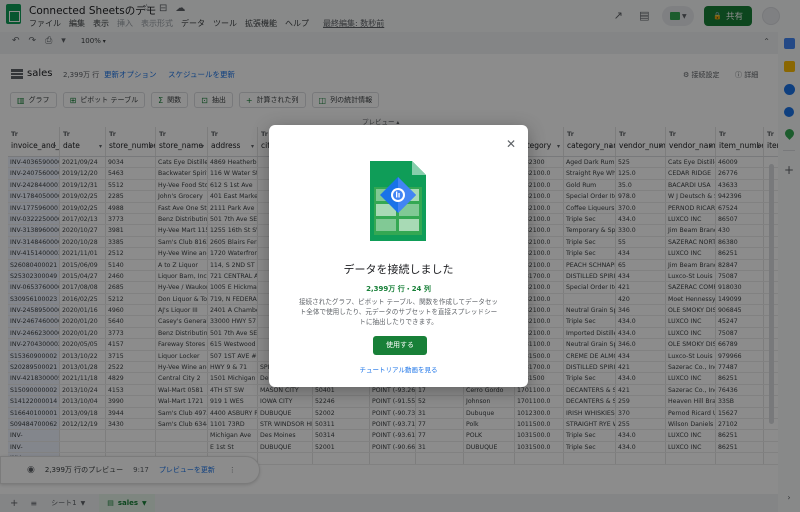 Image resolution: width=800 pixels, height=512 pixels. I want to click on dataset-stats: 2,399万 行・24 列, so click(398, 289).